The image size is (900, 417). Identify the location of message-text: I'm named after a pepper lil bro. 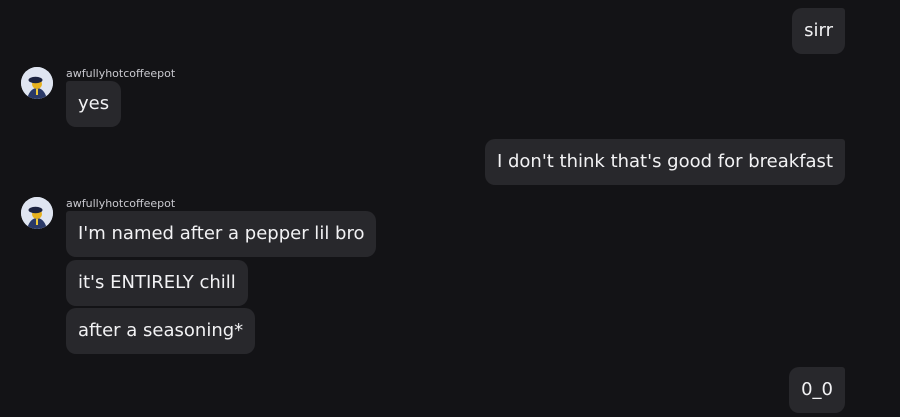
(221, 233).